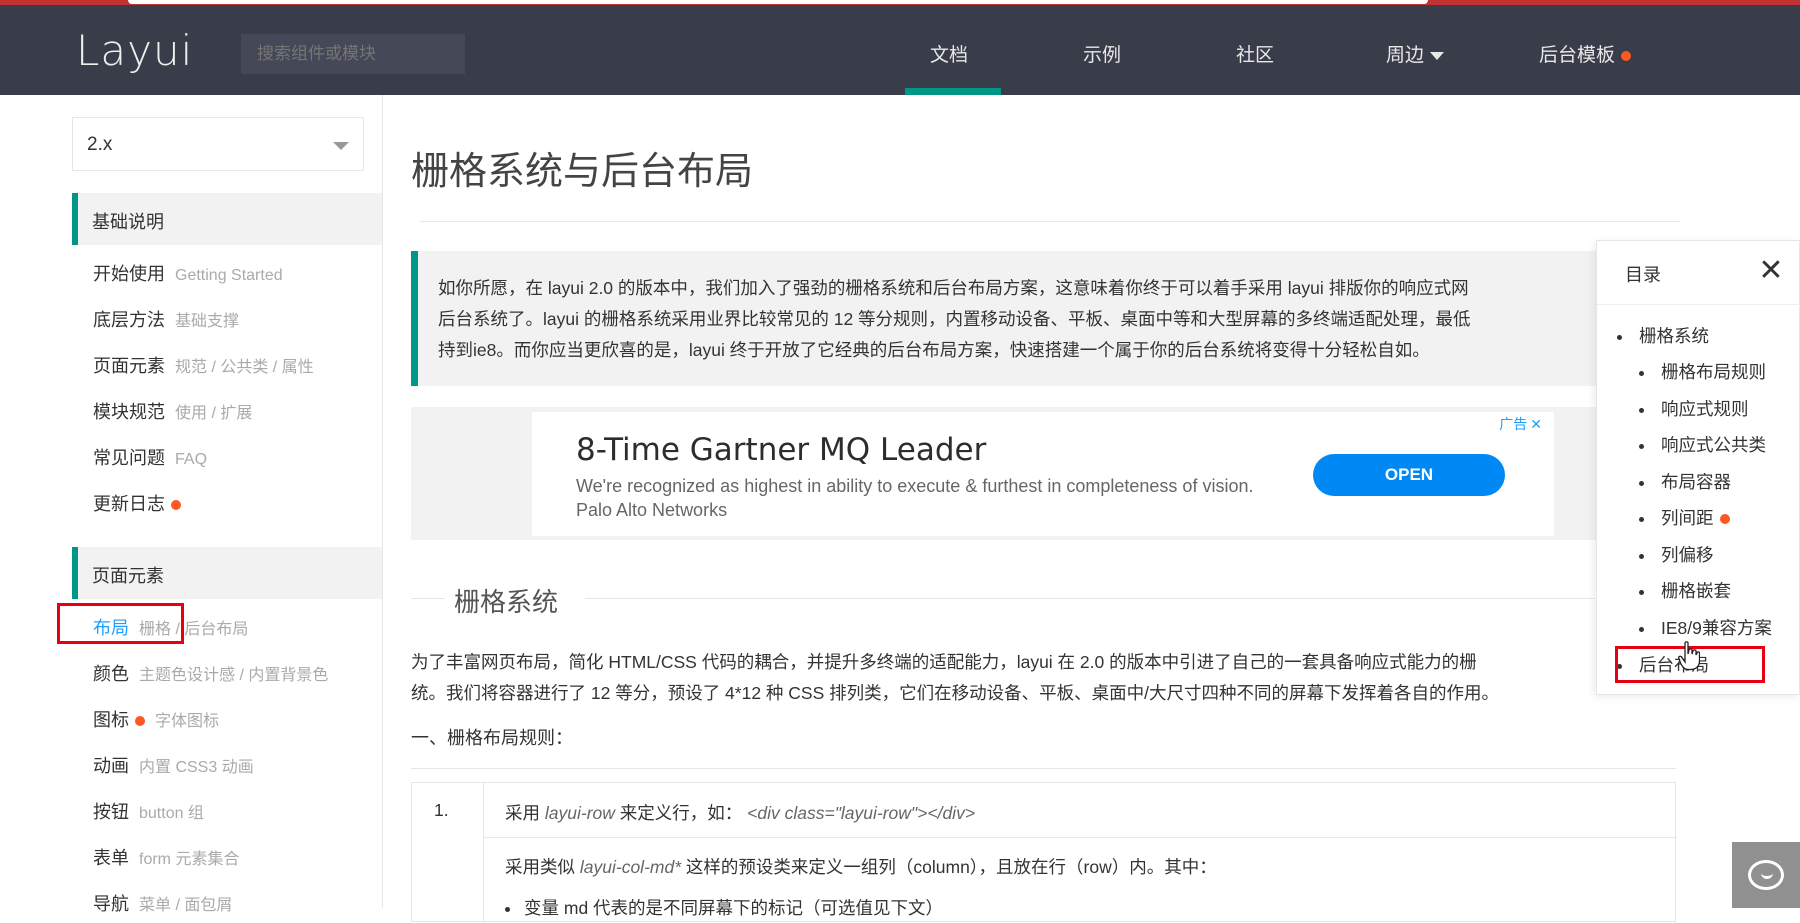 This screenshot has height=923, width=1800. I want to click on cell-text: 这样的预设类来定义一组列（column），且放在行（row）内。其中：, so click(951, 867).